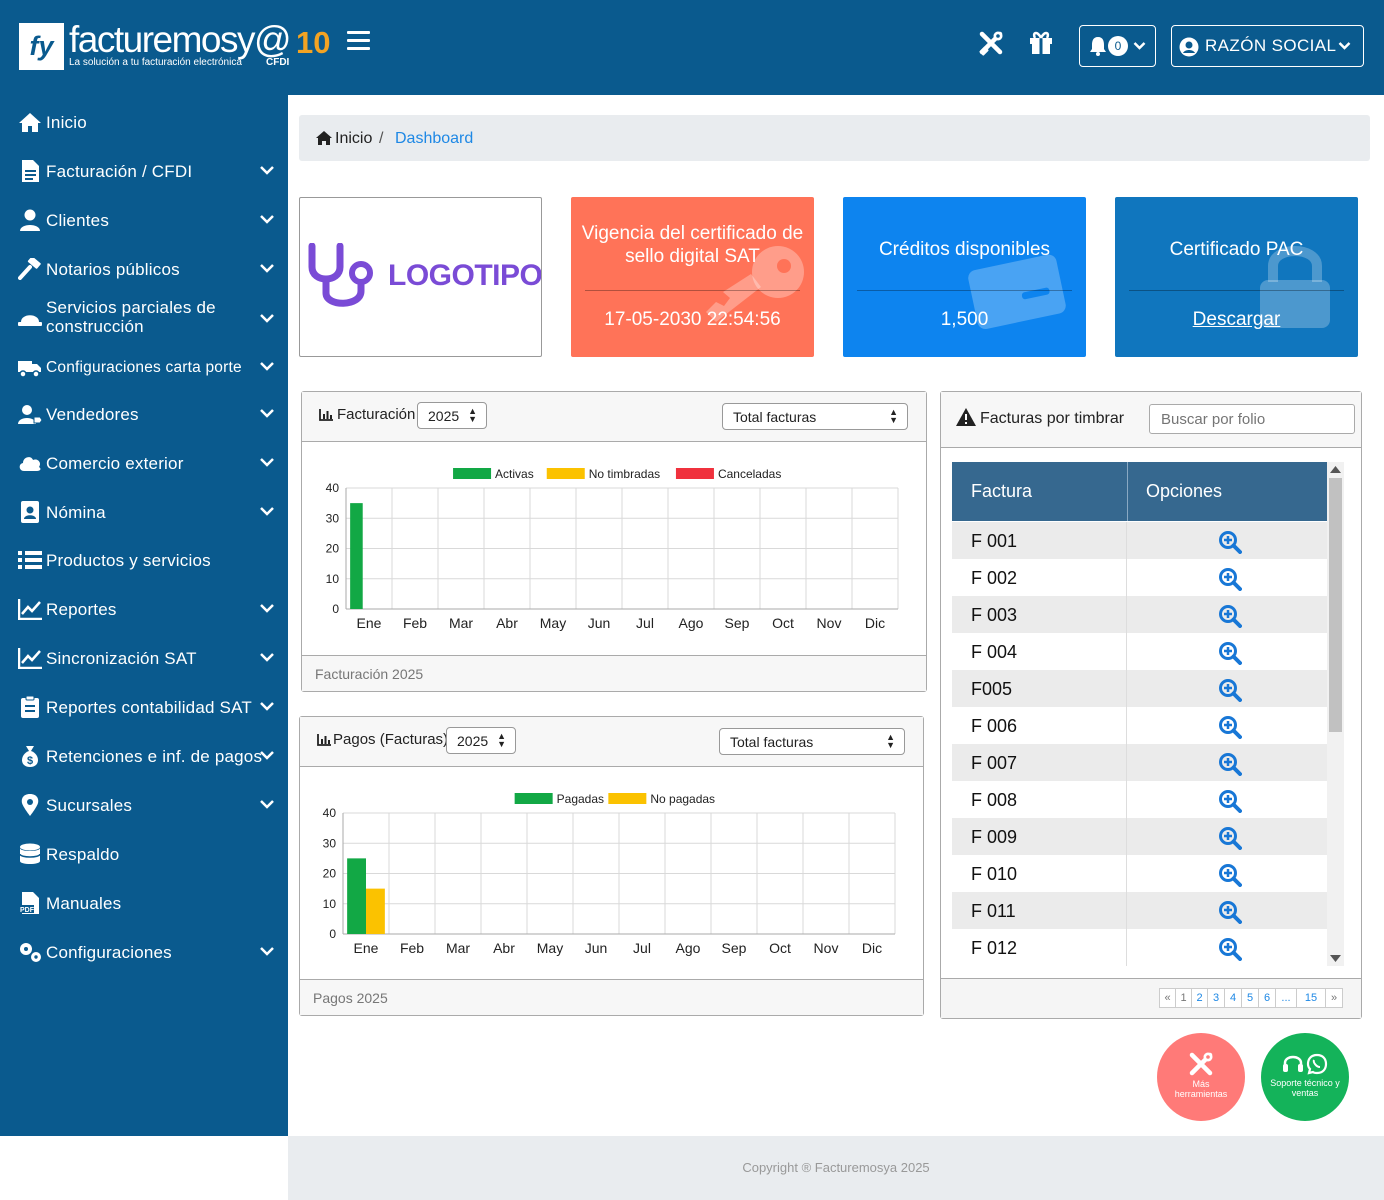 The width and height of the screenshot is (1384, 1200). I want to click on pagination-prev: «, so click(1167, 998).